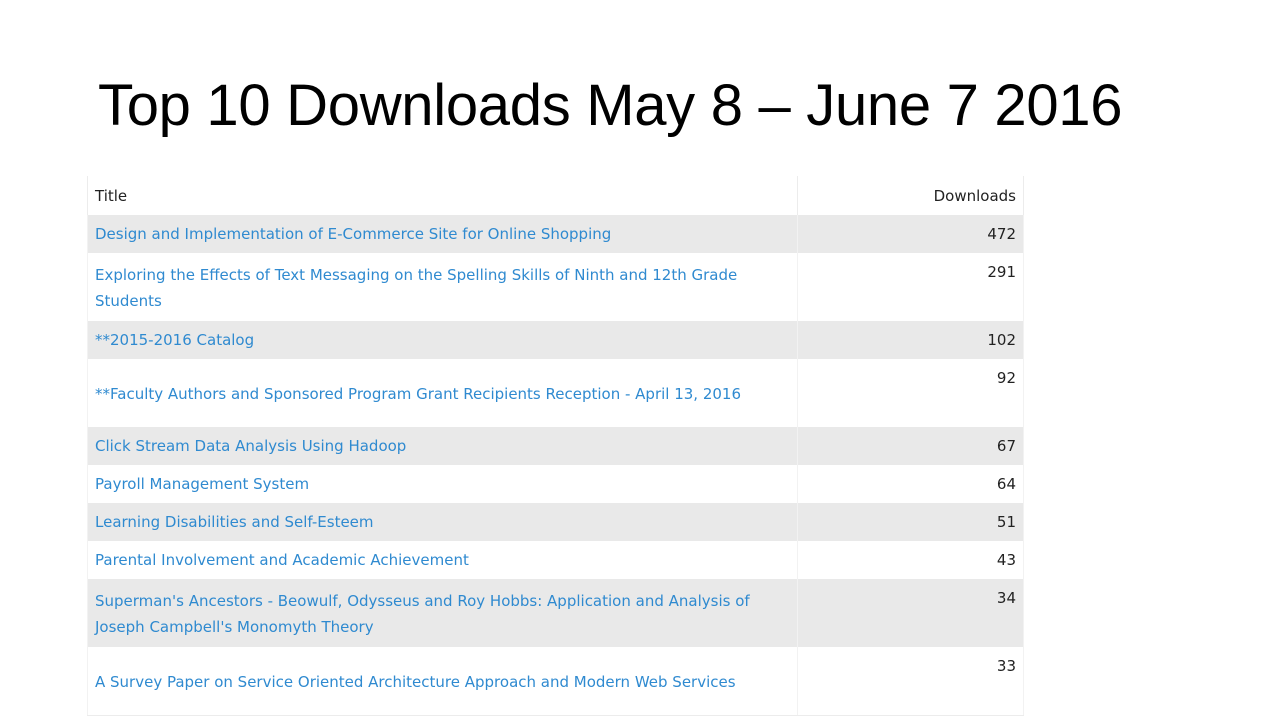  What do you see at coordinates (910, 340) in the screenshot?
I see `row-download-count: 102` at bounding box center [910, 340].